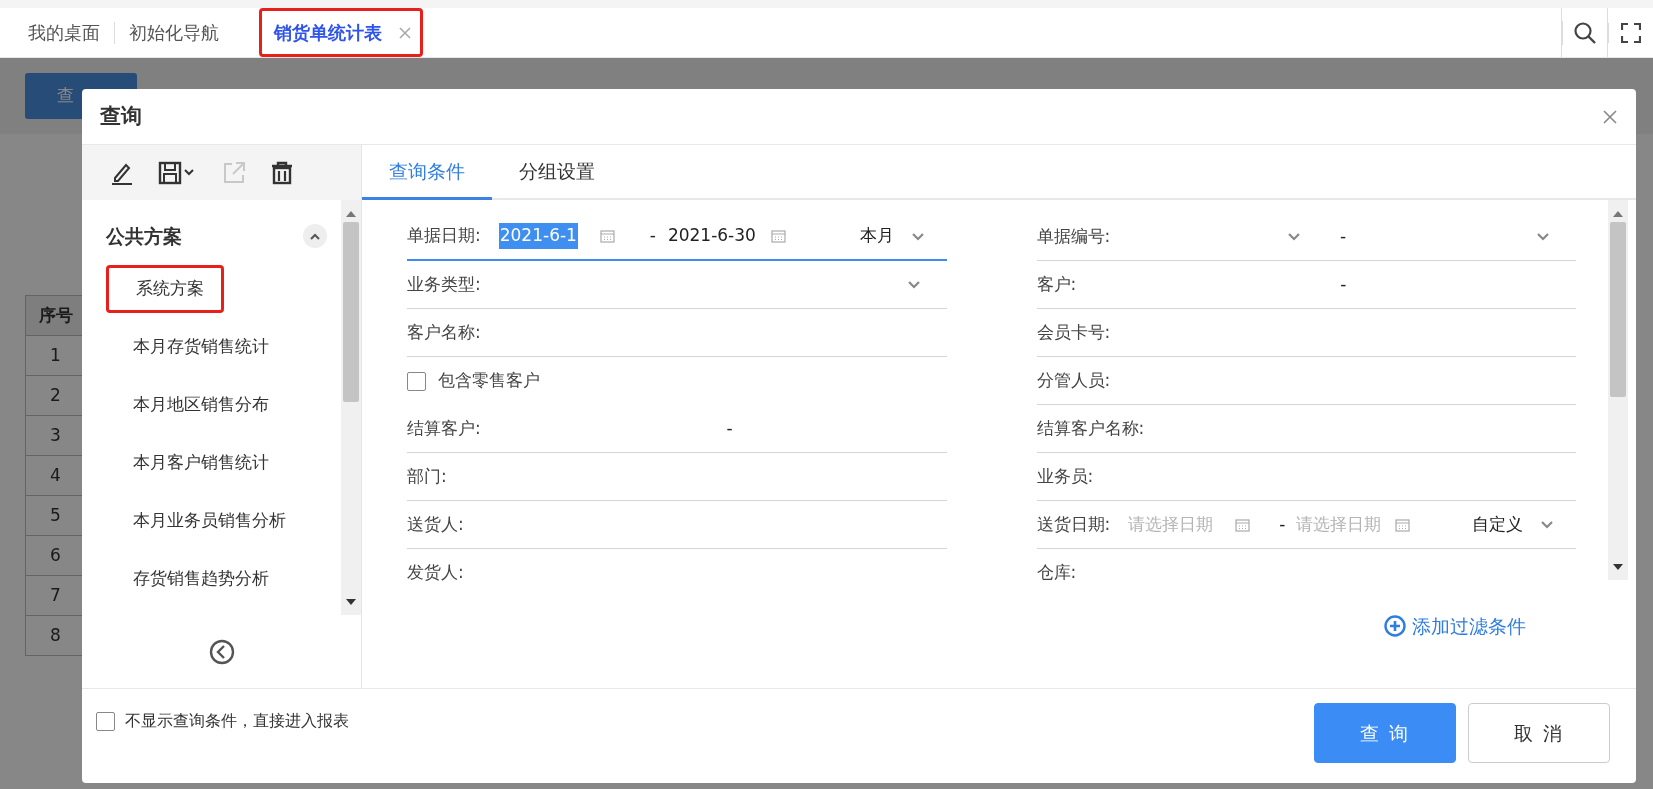 This screenshot has height=789, width=1653. What do you see at coordinates (144, 236) in the screenshot?
I see `group-heading: 公共方案` at bounding box center [144, 236].